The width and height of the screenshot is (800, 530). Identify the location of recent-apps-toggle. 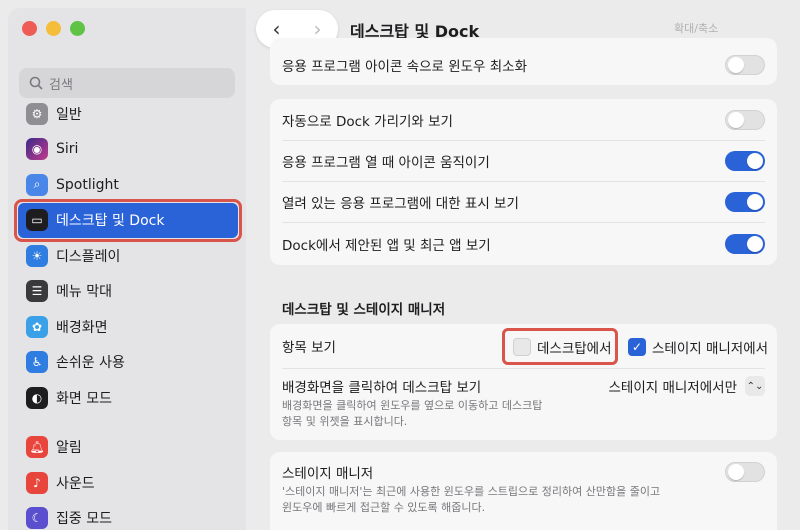
(745, 243).